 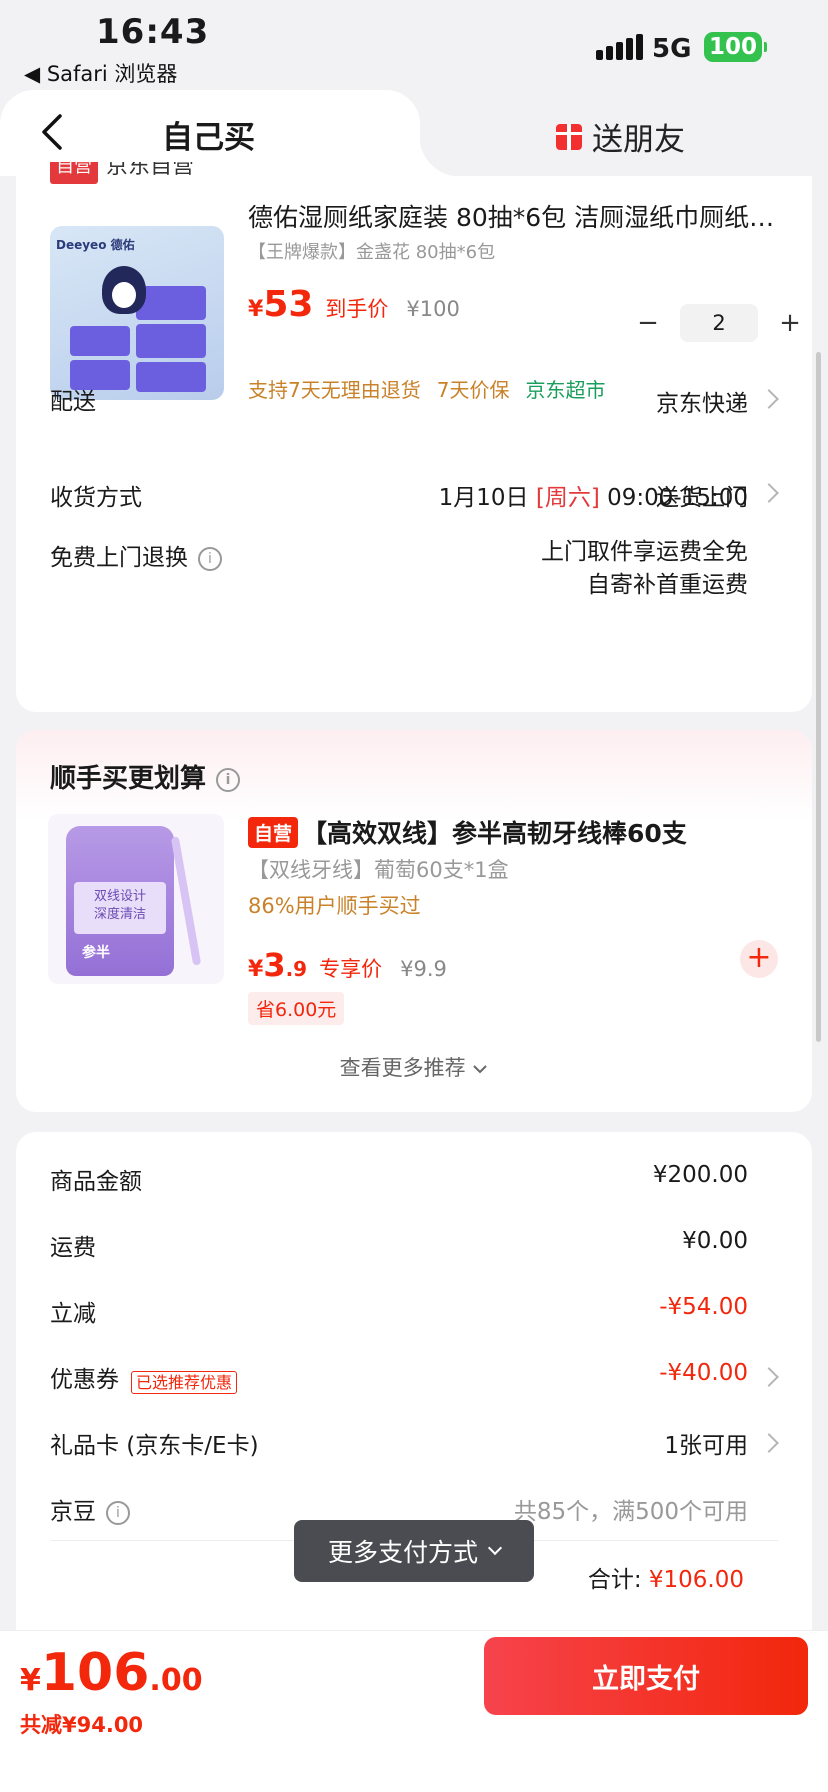 I want to click on goods-amount-label: 商品金额, so click(x=96, y=1182).